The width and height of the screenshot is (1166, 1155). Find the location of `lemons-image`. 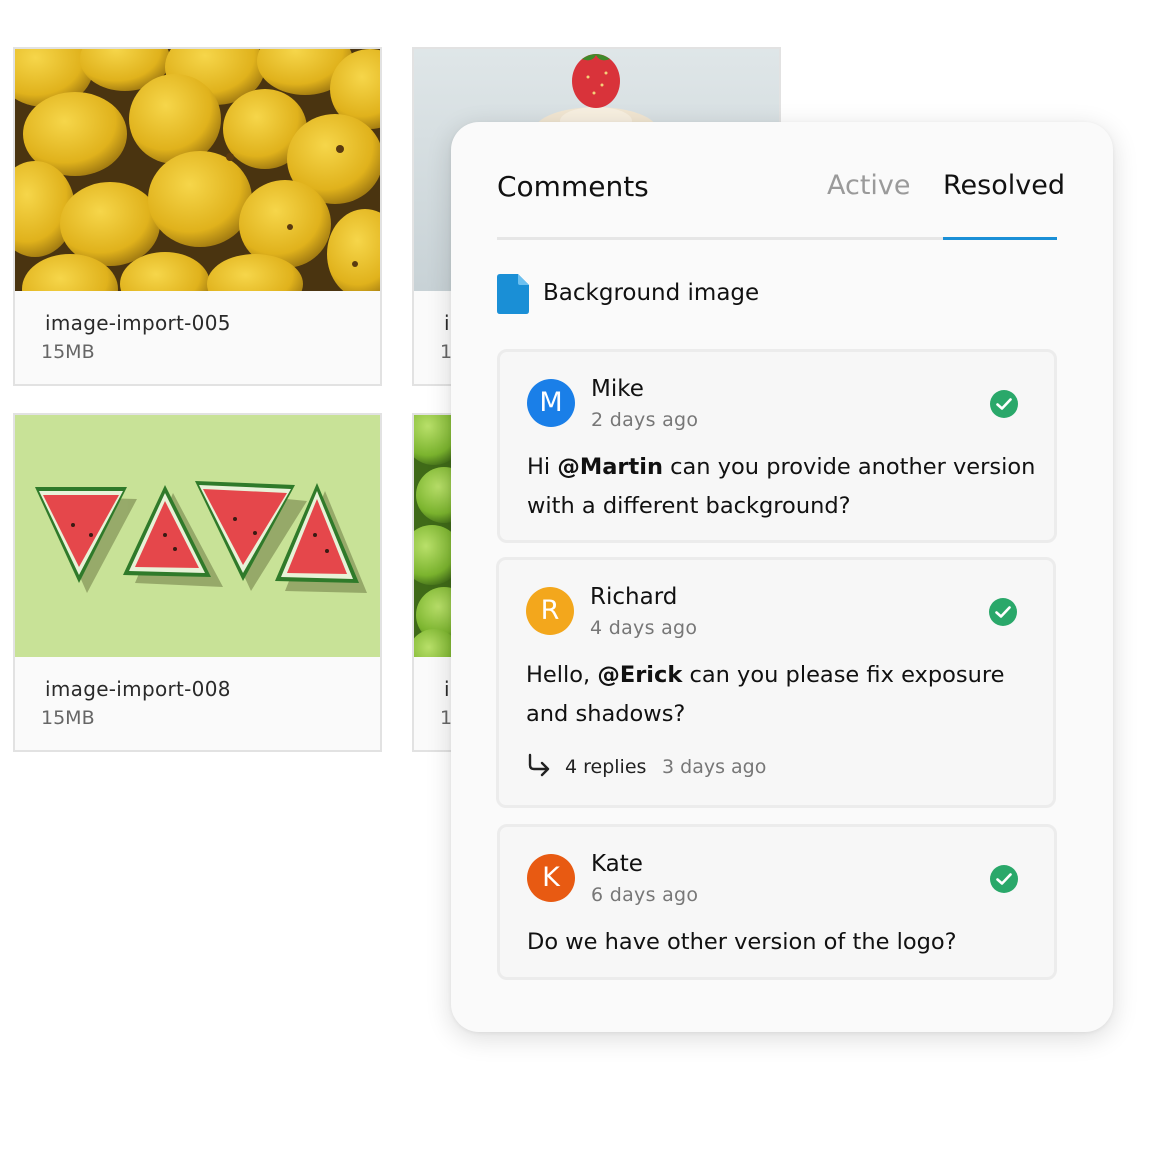

lemons-image is located at coordinates (197, 170).